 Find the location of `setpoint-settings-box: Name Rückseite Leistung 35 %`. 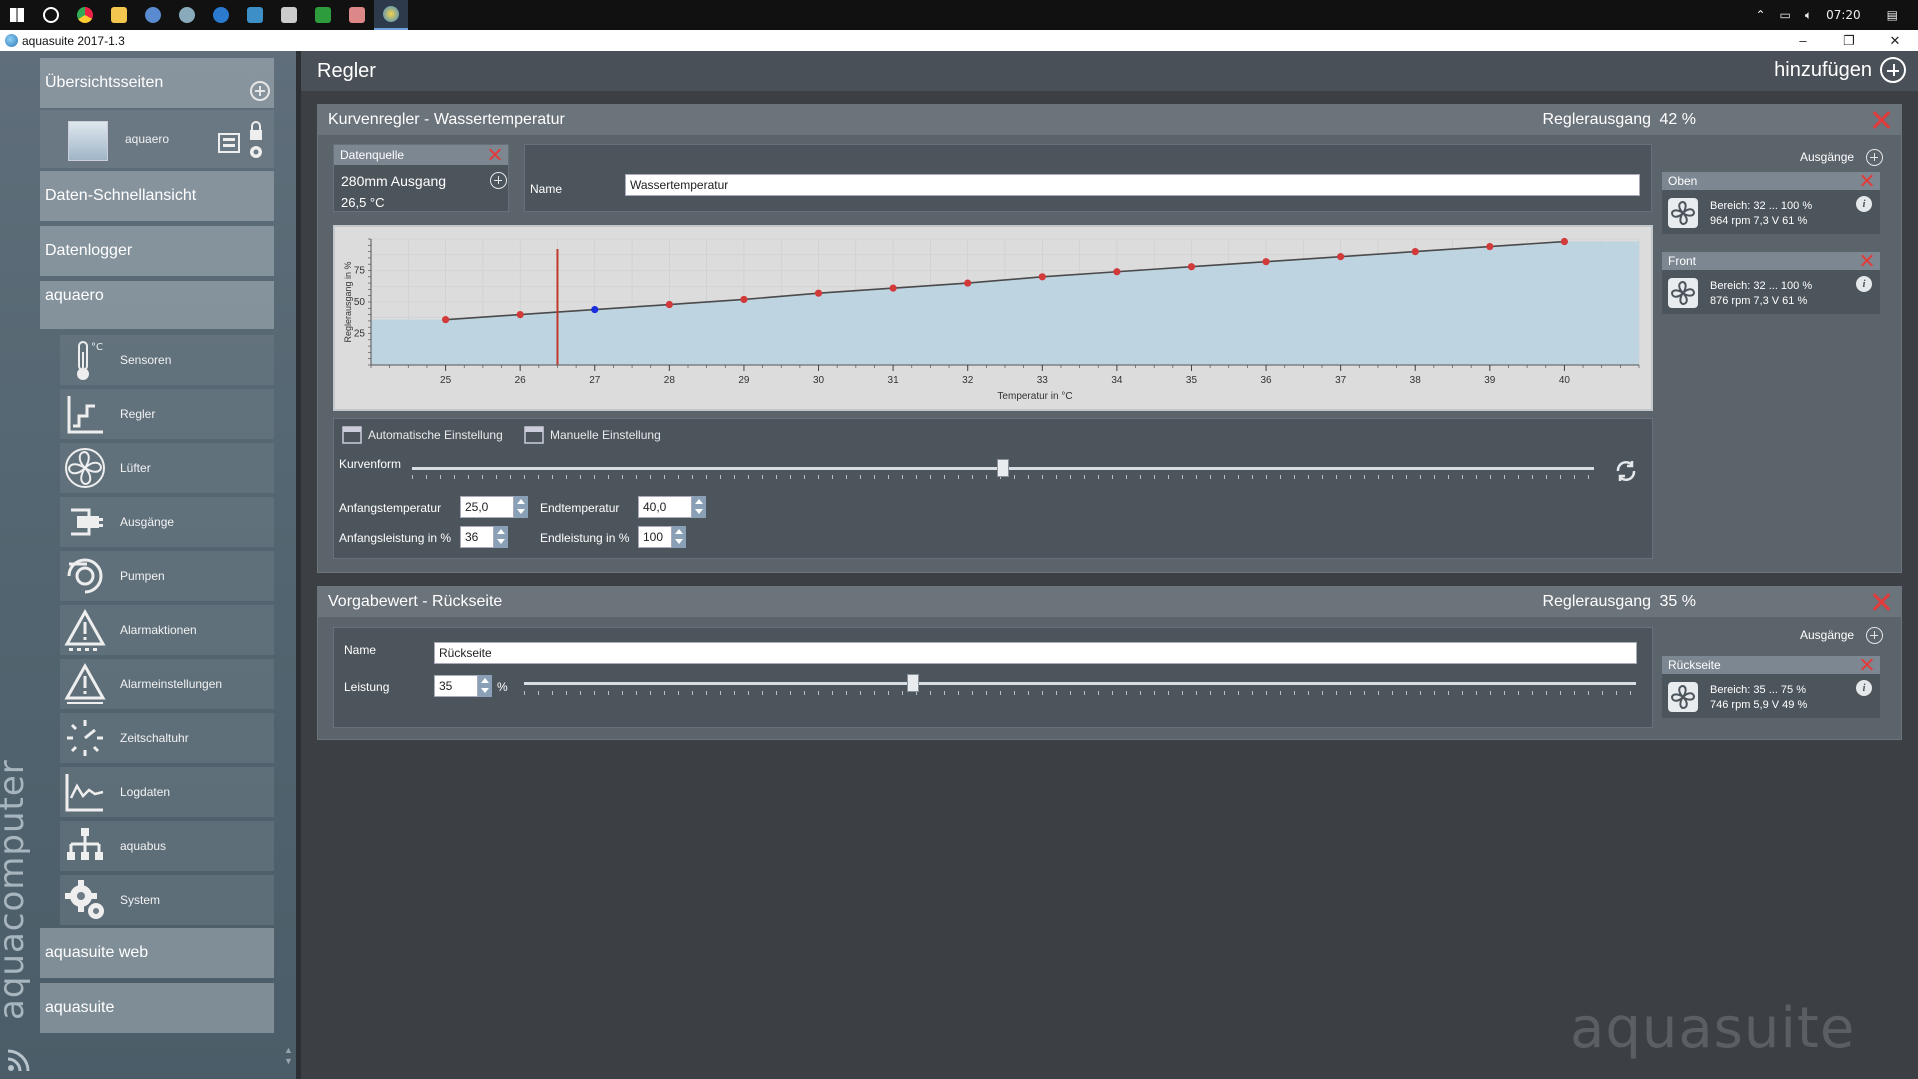

setpoint-settings-box: Name Rückseite Leistung 35 % is located at coordinates (993, 677).